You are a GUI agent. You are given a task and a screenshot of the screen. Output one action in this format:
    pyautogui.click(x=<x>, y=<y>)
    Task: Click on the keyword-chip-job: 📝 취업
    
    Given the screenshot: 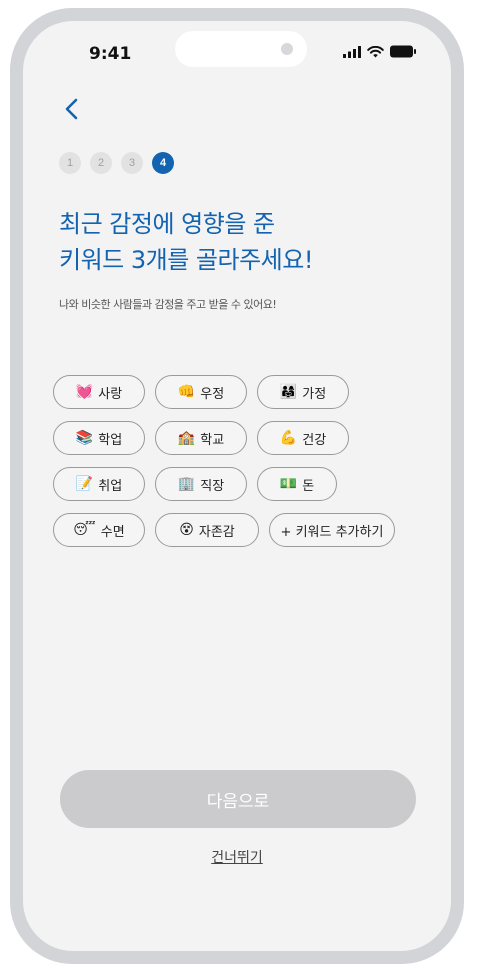 What is the action you would take?
    pyautogui.click(x=99, y=484)
    